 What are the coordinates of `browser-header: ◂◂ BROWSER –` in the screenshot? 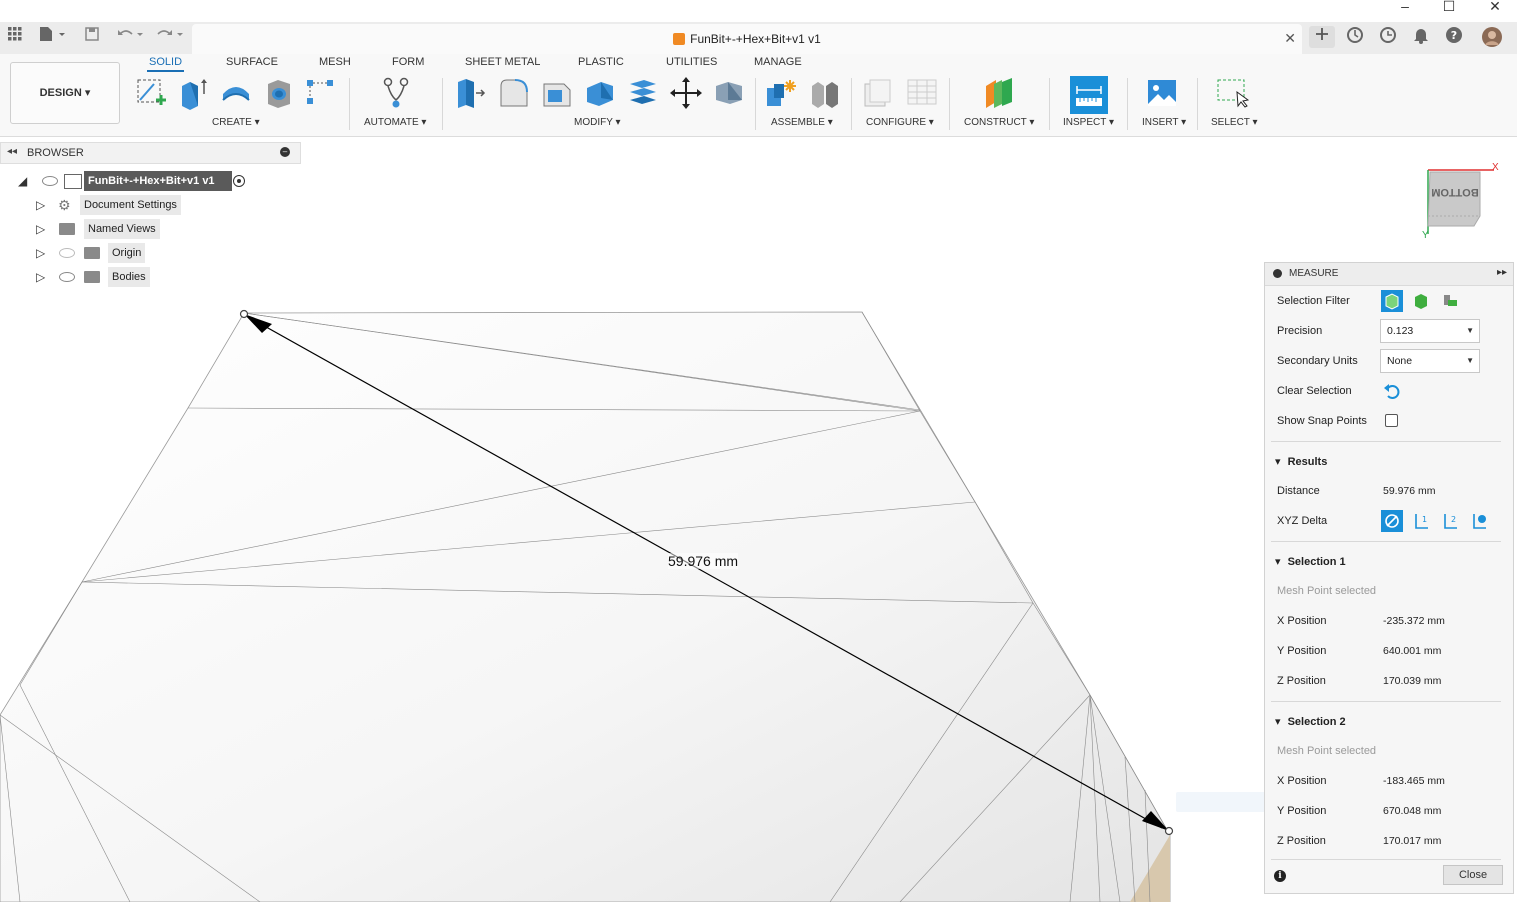 It's located at (150, 153).